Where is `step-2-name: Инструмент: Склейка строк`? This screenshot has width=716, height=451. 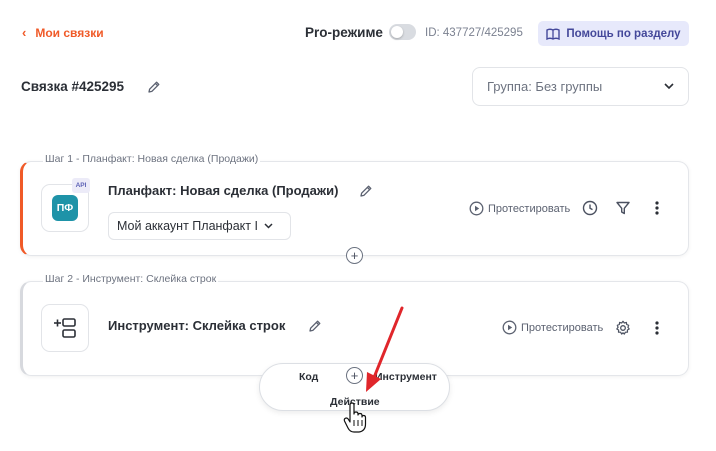 step-2-name: Инструмент: Склейка строк is located at coordinates (197, 325).